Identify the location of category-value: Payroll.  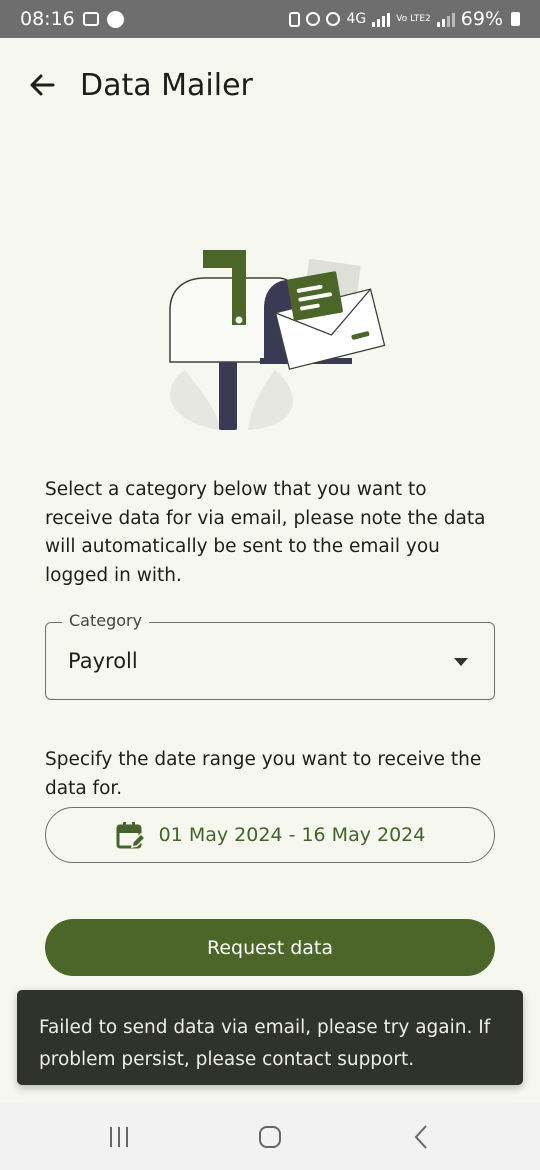
(103, 661).